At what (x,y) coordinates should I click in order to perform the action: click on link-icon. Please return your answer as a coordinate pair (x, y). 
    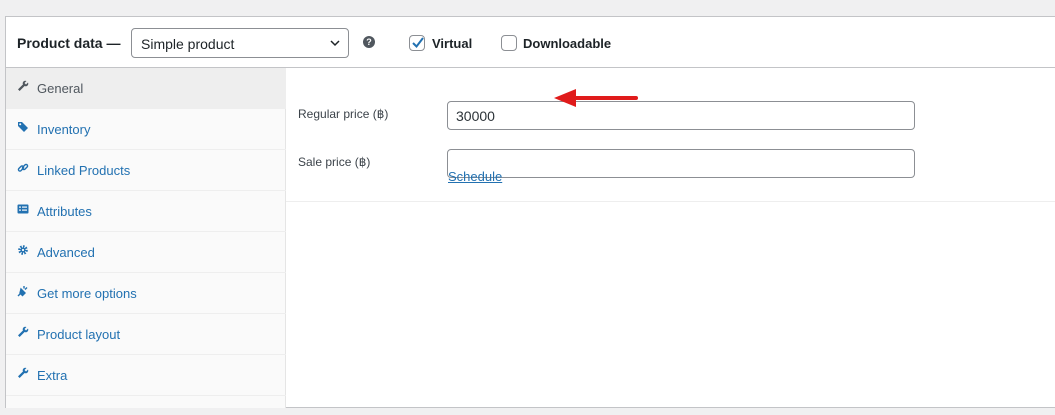
    Looking at the image, I should click on (23, 167).